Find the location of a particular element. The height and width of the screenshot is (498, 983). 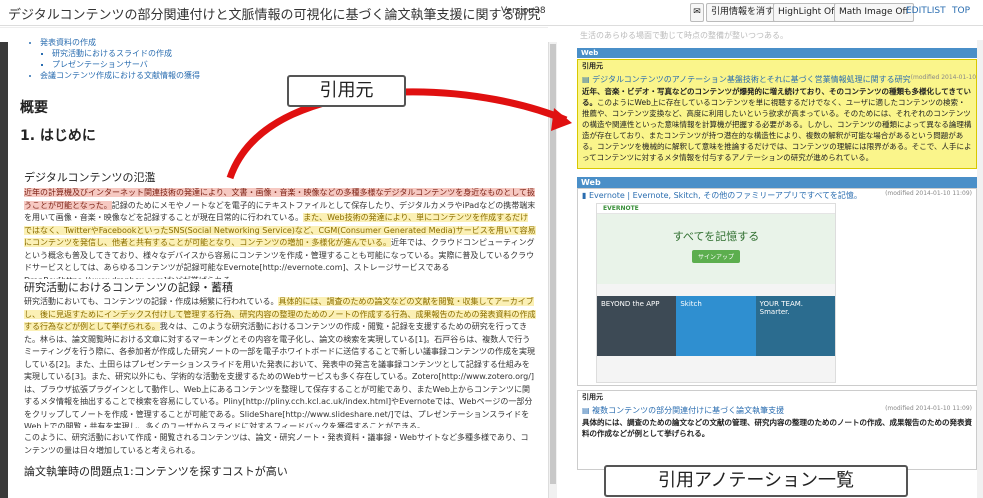

citation-arrow is located at coordinates (399, 134).